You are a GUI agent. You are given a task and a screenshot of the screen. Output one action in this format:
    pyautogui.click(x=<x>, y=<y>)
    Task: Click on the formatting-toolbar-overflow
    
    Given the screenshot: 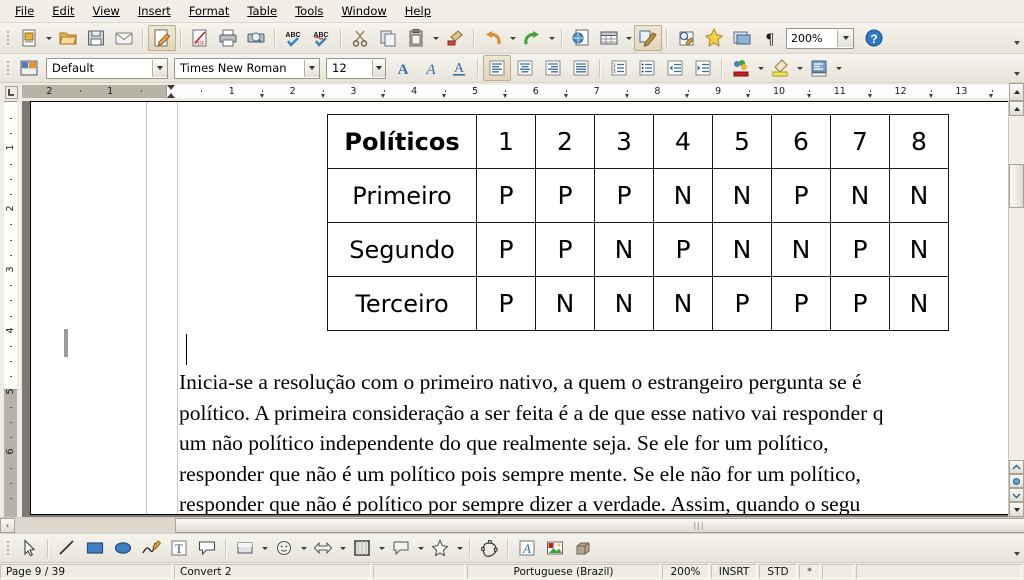 What is the action you would take?
    pyautogui.click(x=1017, y=68)
    